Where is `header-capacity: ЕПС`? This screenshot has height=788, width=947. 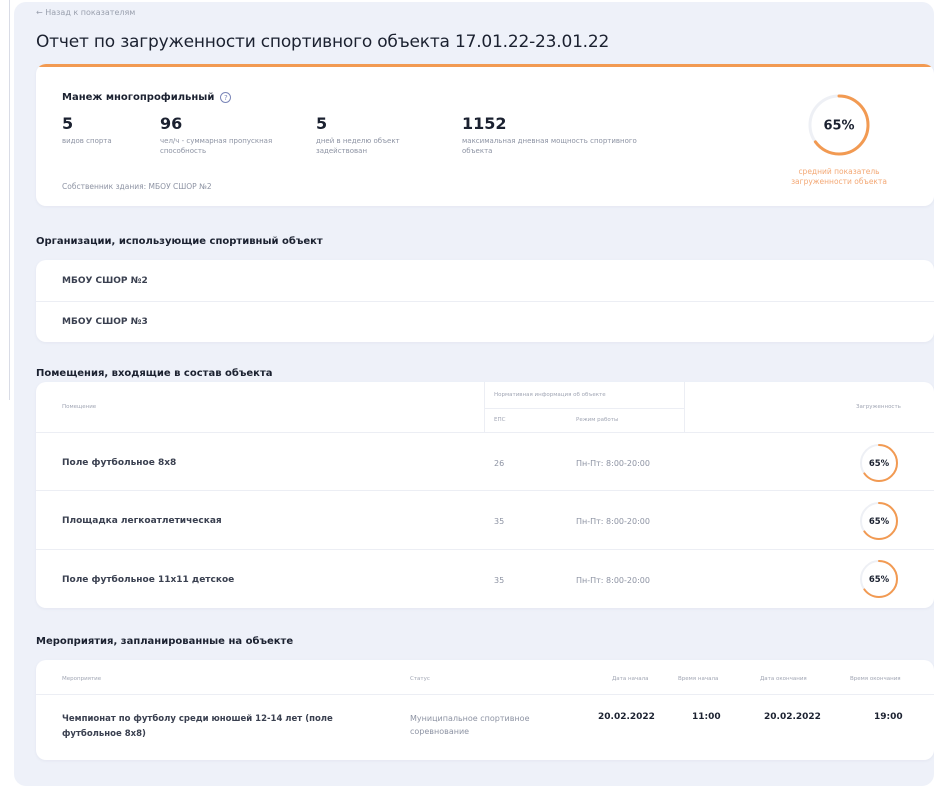 header-capacity: ЕПС is located at coordinates (500, 420).